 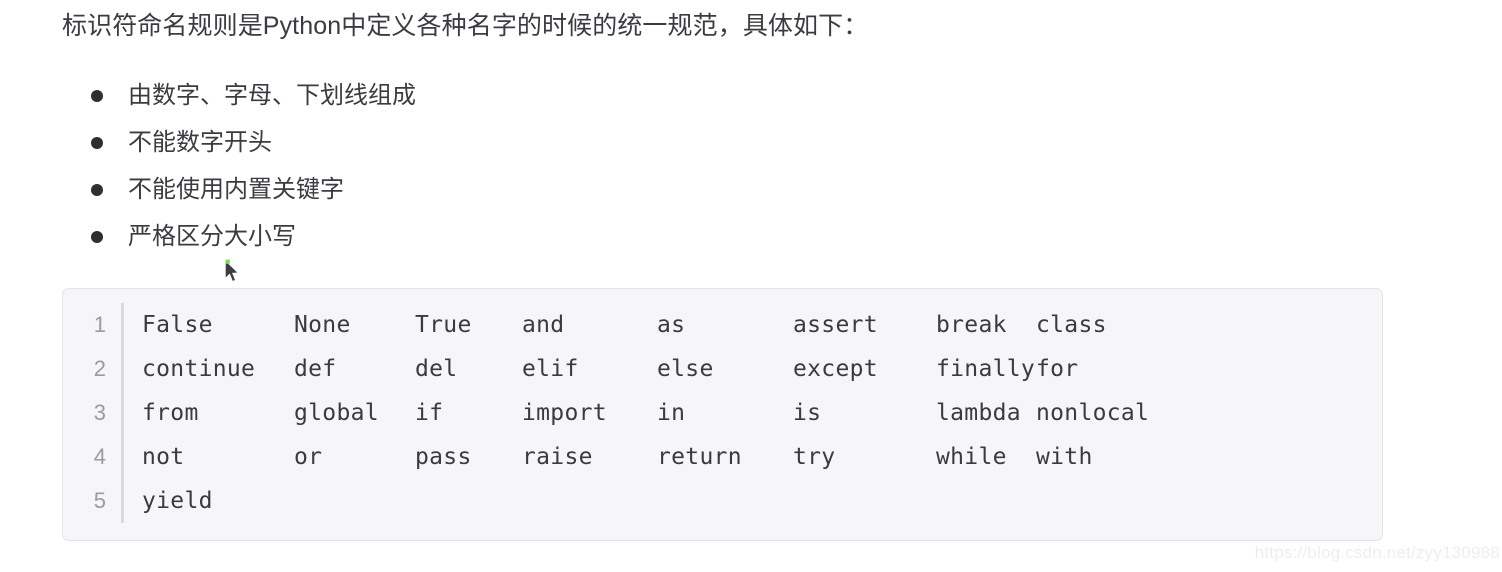 What do you see at coordinates (835, 369) in the screenshot?
I see `python-keyword: except` at bounding box center [835, 369].